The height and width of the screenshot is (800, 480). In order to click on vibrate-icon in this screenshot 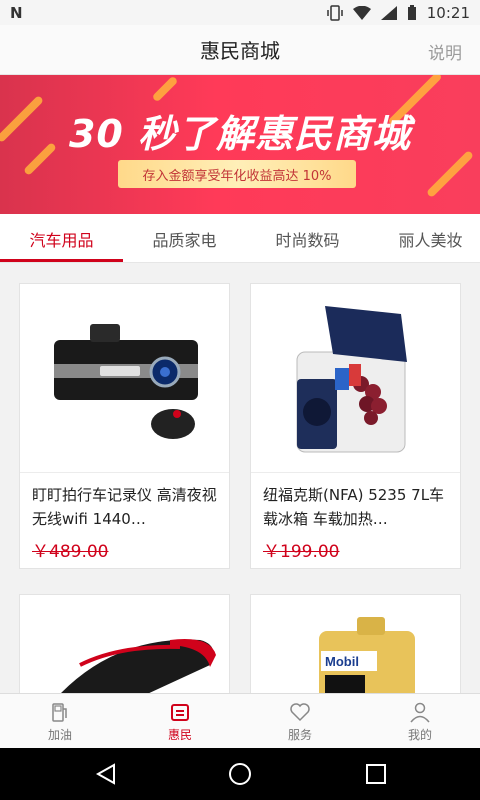, I will do `click(335, 12)`.